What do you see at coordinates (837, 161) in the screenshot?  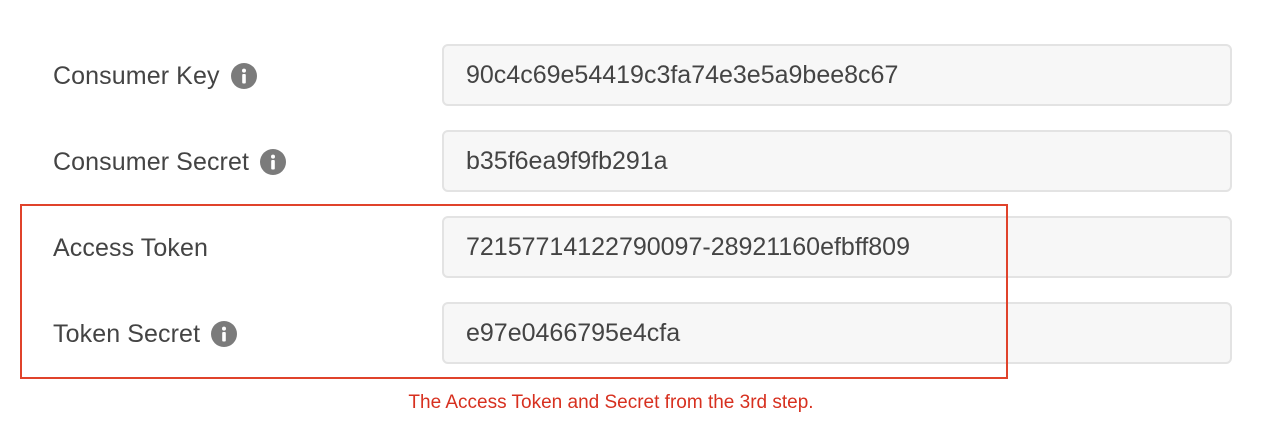 I see `consumer-secret-input` at bounding box center [837, 161].